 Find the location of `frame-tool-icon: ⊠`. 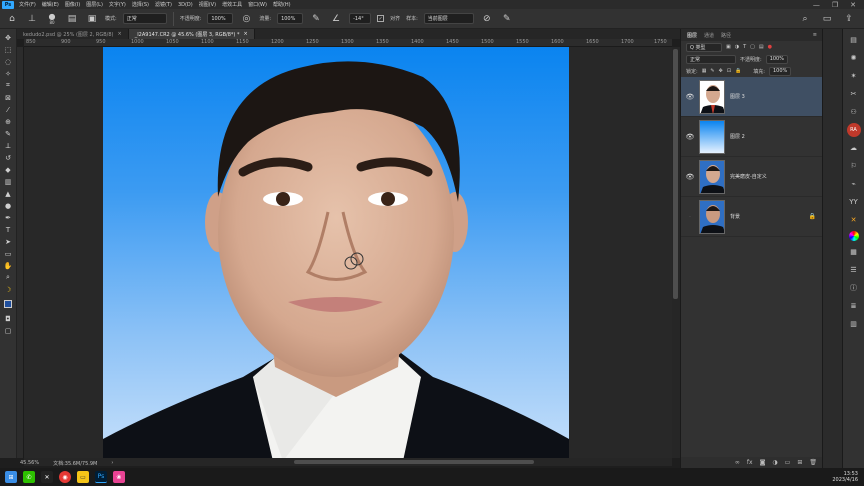

frame-tool-icon: ⊠ is located at coordinates (8, 97).